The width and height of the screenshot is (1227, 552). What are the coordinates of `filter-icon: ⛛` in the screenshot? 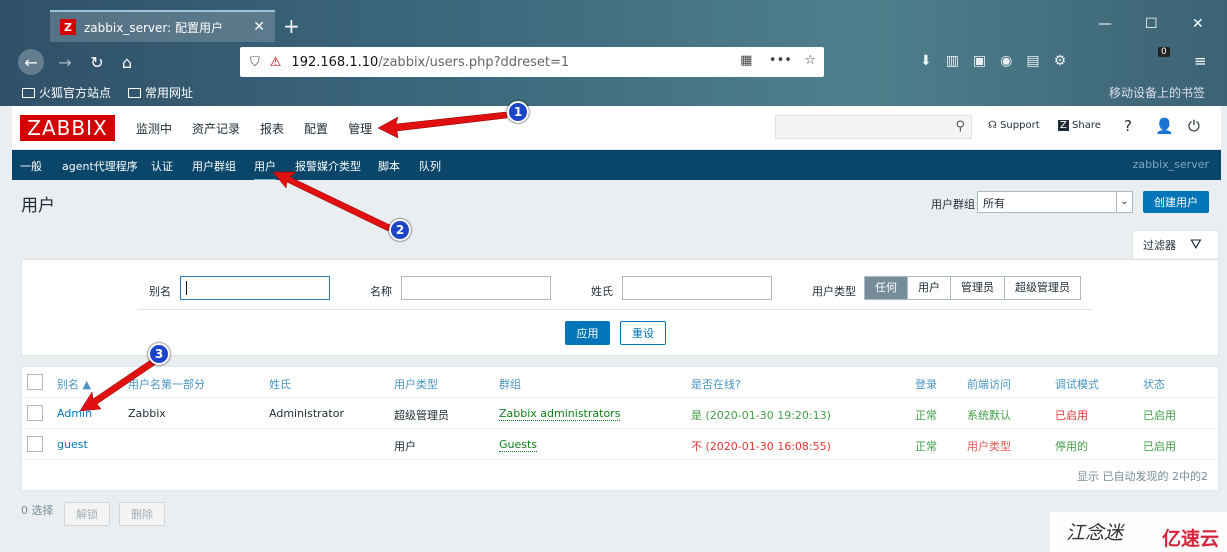 It's located at (1196, 244).